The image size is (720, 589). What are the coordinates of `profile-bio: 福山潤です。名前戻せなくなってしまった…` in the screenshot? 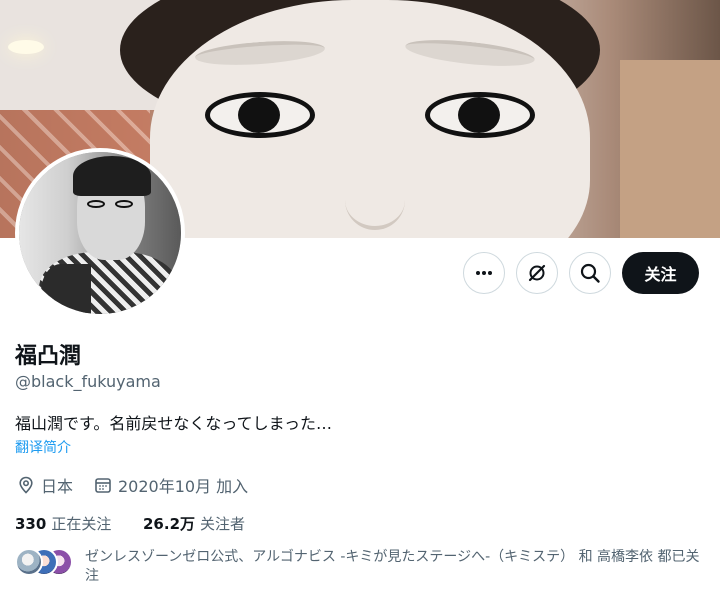 It's located at (173, 423).